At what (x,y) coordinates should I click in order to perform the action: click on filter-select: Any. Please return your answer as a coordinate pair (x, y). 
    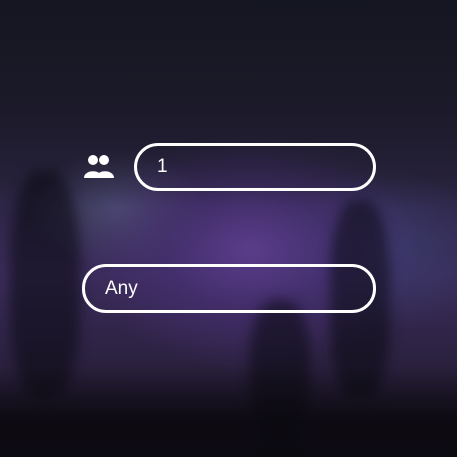
    Looking at the image, I should click on (229, 288).